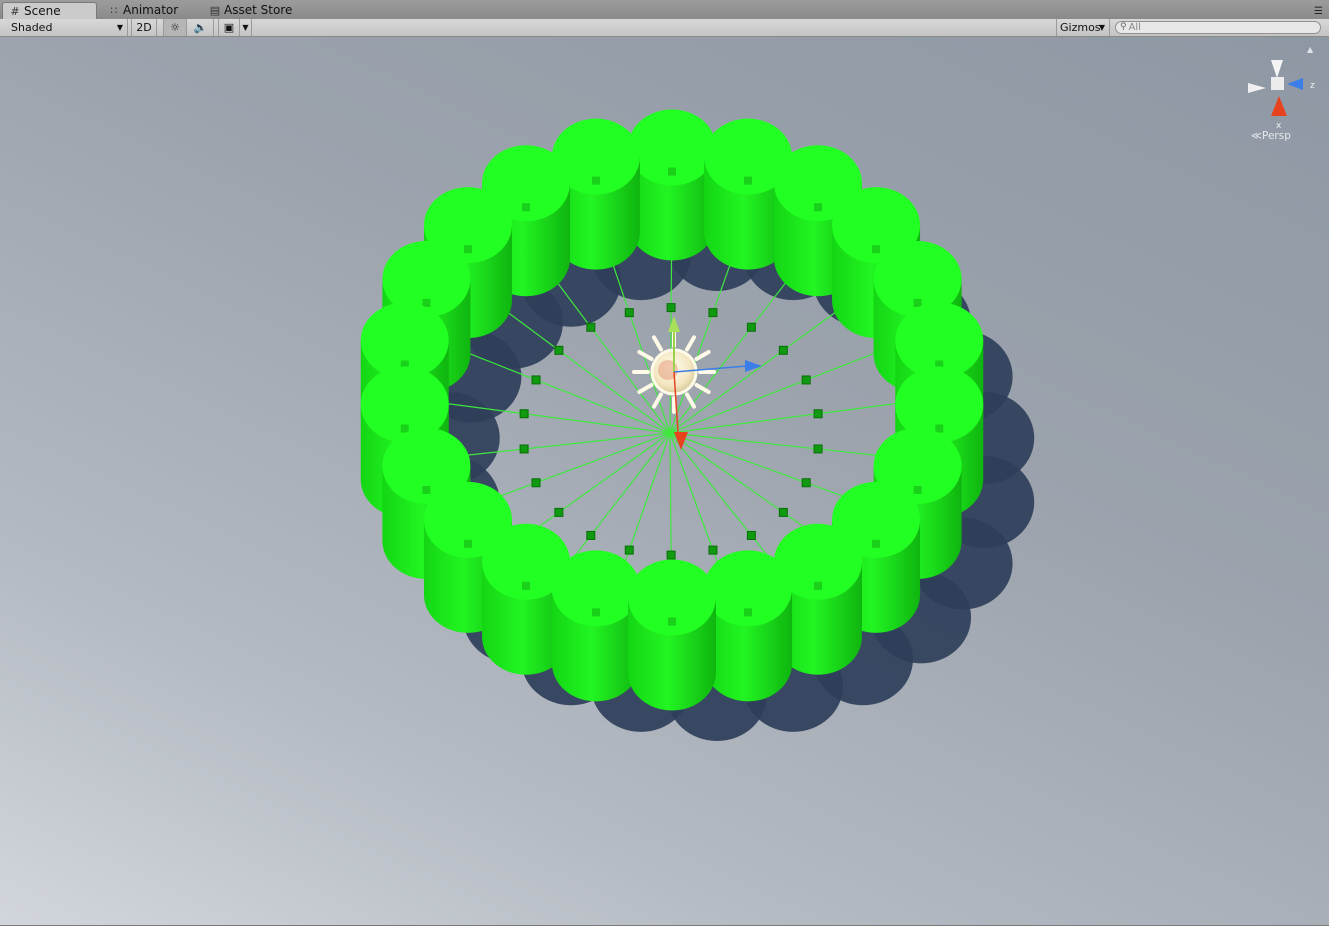 The height and width of the screenshot is (926, 1329). What do you see at coordinates (114, 10) in the screenshot?
I see `animator-icon: ∷` at bounding box center [114, 10].